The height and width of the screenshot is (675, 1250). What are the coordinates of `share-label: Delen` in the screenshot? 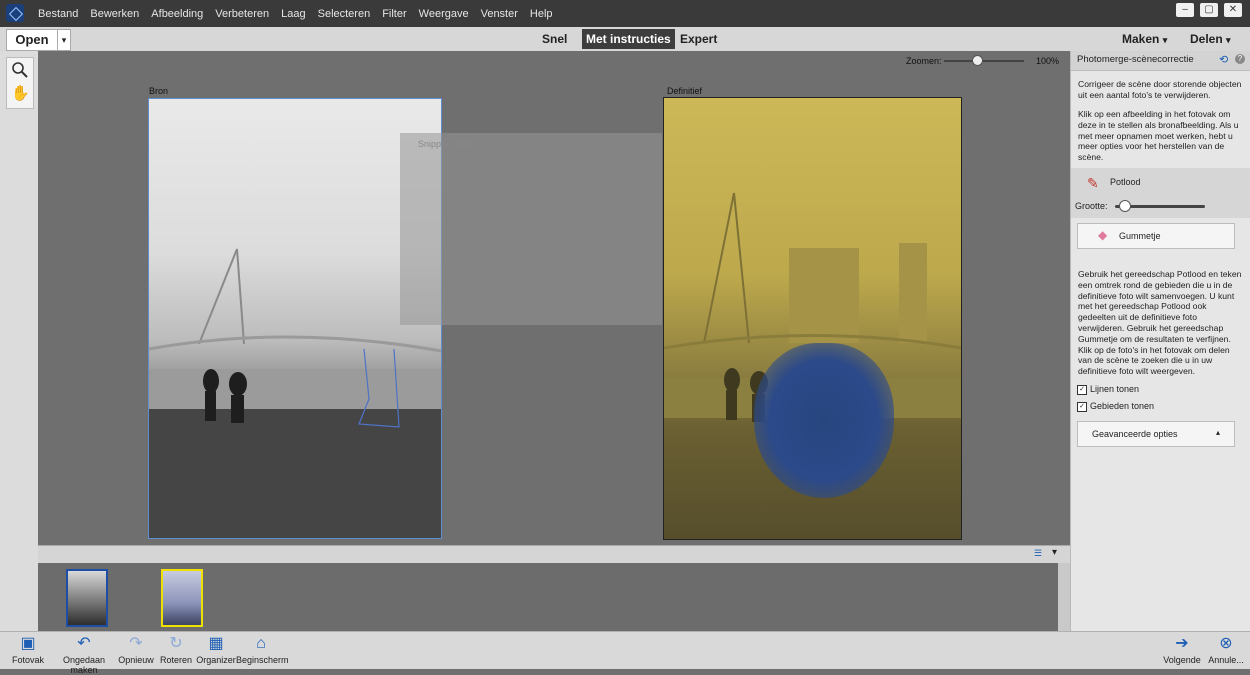 It's located at (1206, 39).